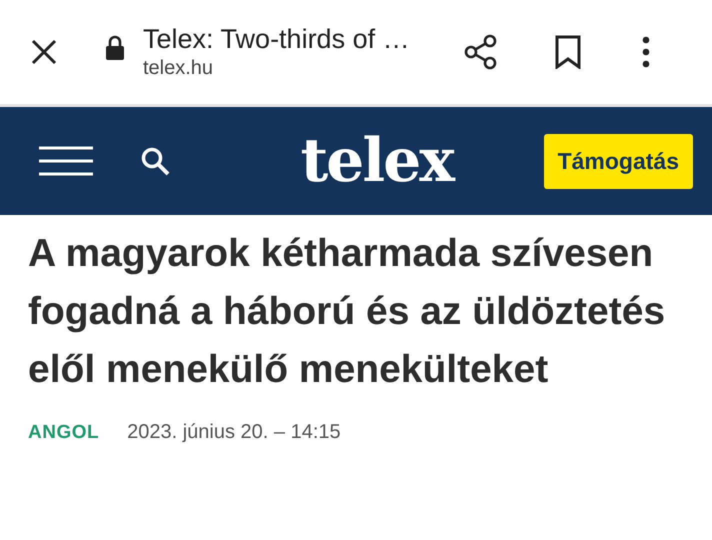 The height and width of the screenshot is (540, 712). Describe the element at coordinates (618, 161) in the screenshot. I see `support-button: Támogatás` at that location.